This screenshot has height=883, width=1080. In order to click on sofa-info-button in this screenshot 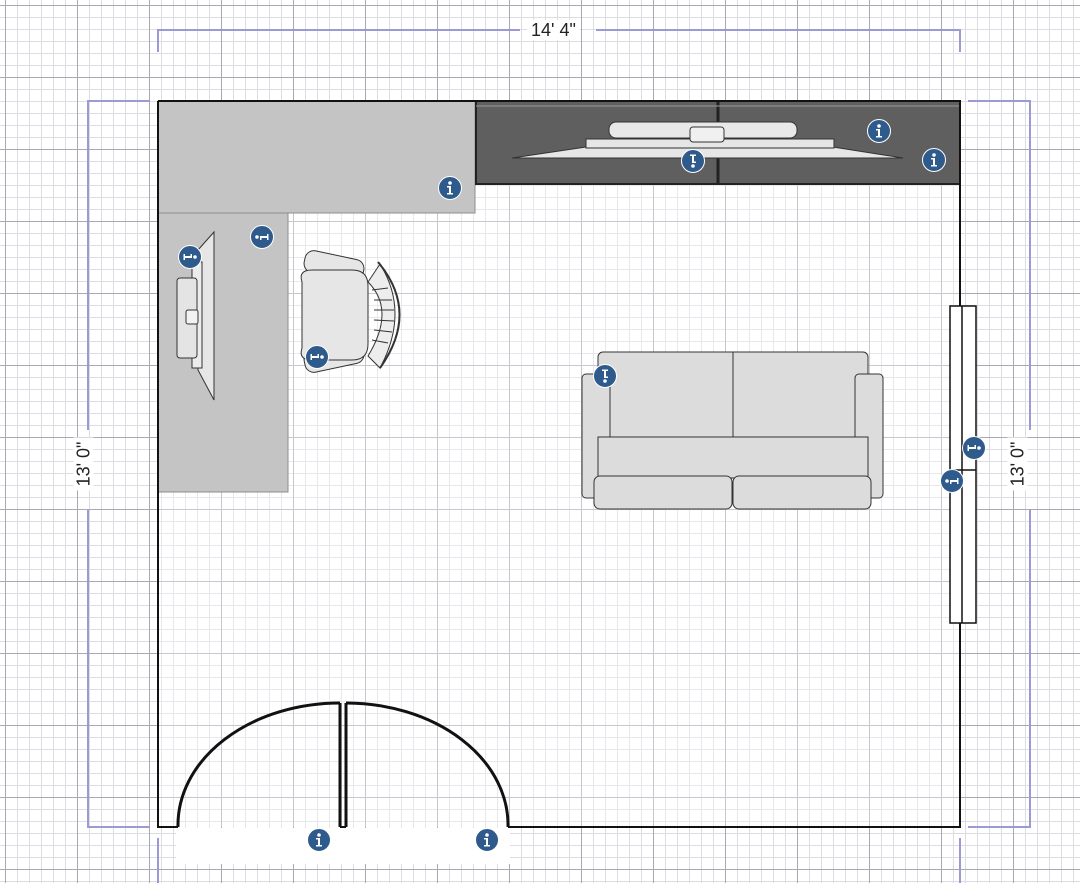, I will do `click(605, 376)`.